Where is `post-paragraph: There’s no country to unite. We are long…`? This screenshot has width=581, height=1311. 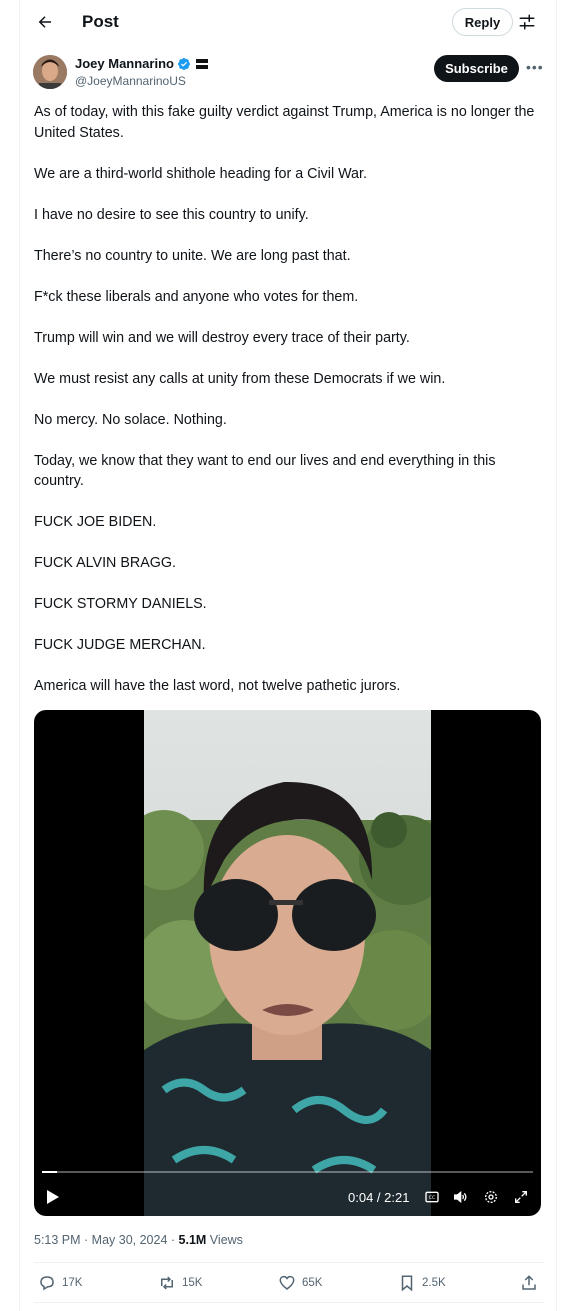
post-paragraph: There’s no country to unite. We are long… is located at coordinates (192, 255).